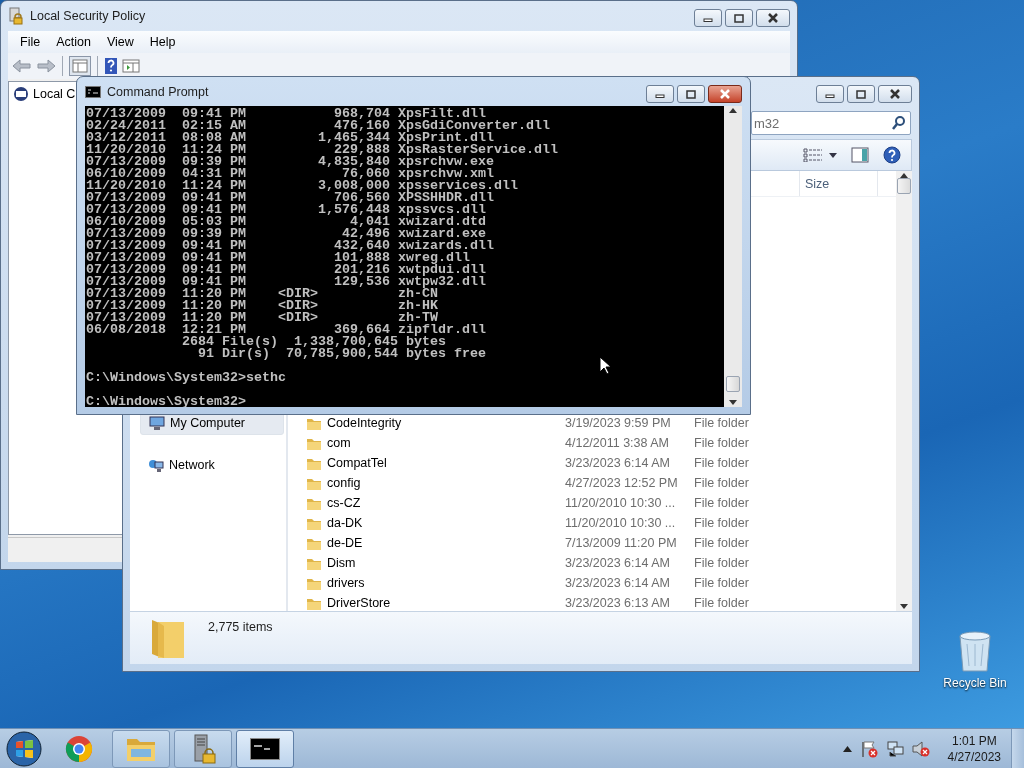 The height and width of the screenshot is (768, 1024). What do you see at coordinates (733, 110) in the screenshot?
I see `scroll-up-icon` at bounding box center [733, 110].